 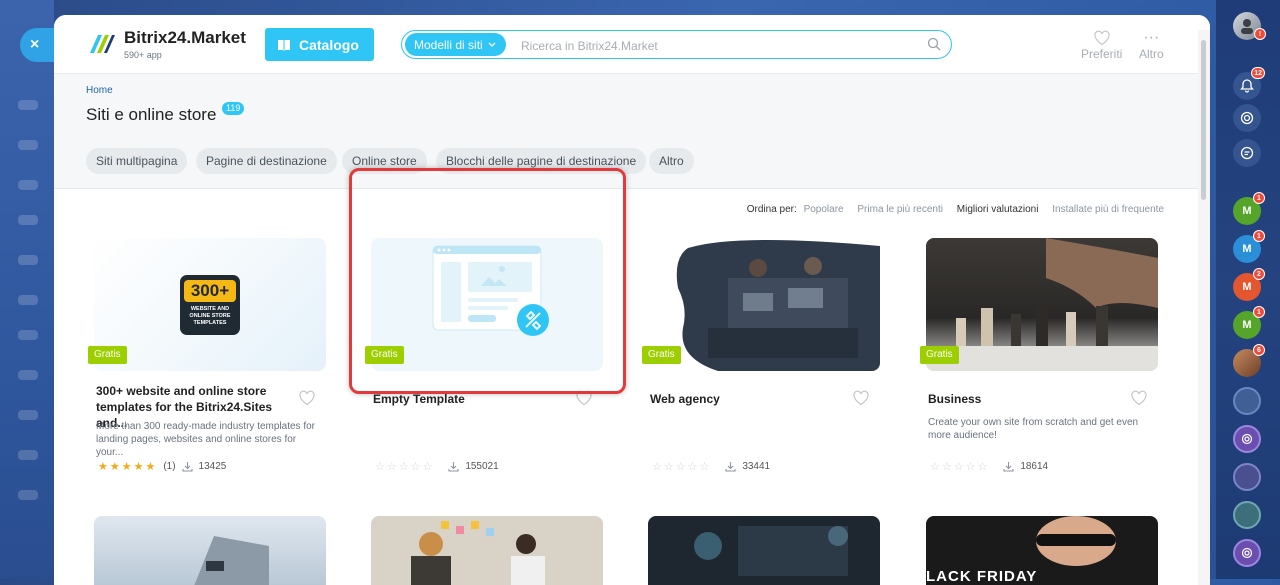 What do you see at coordinates (778, 305) in the screenshot?
I see `web-agency-photo` at bounding box center [778, 305].